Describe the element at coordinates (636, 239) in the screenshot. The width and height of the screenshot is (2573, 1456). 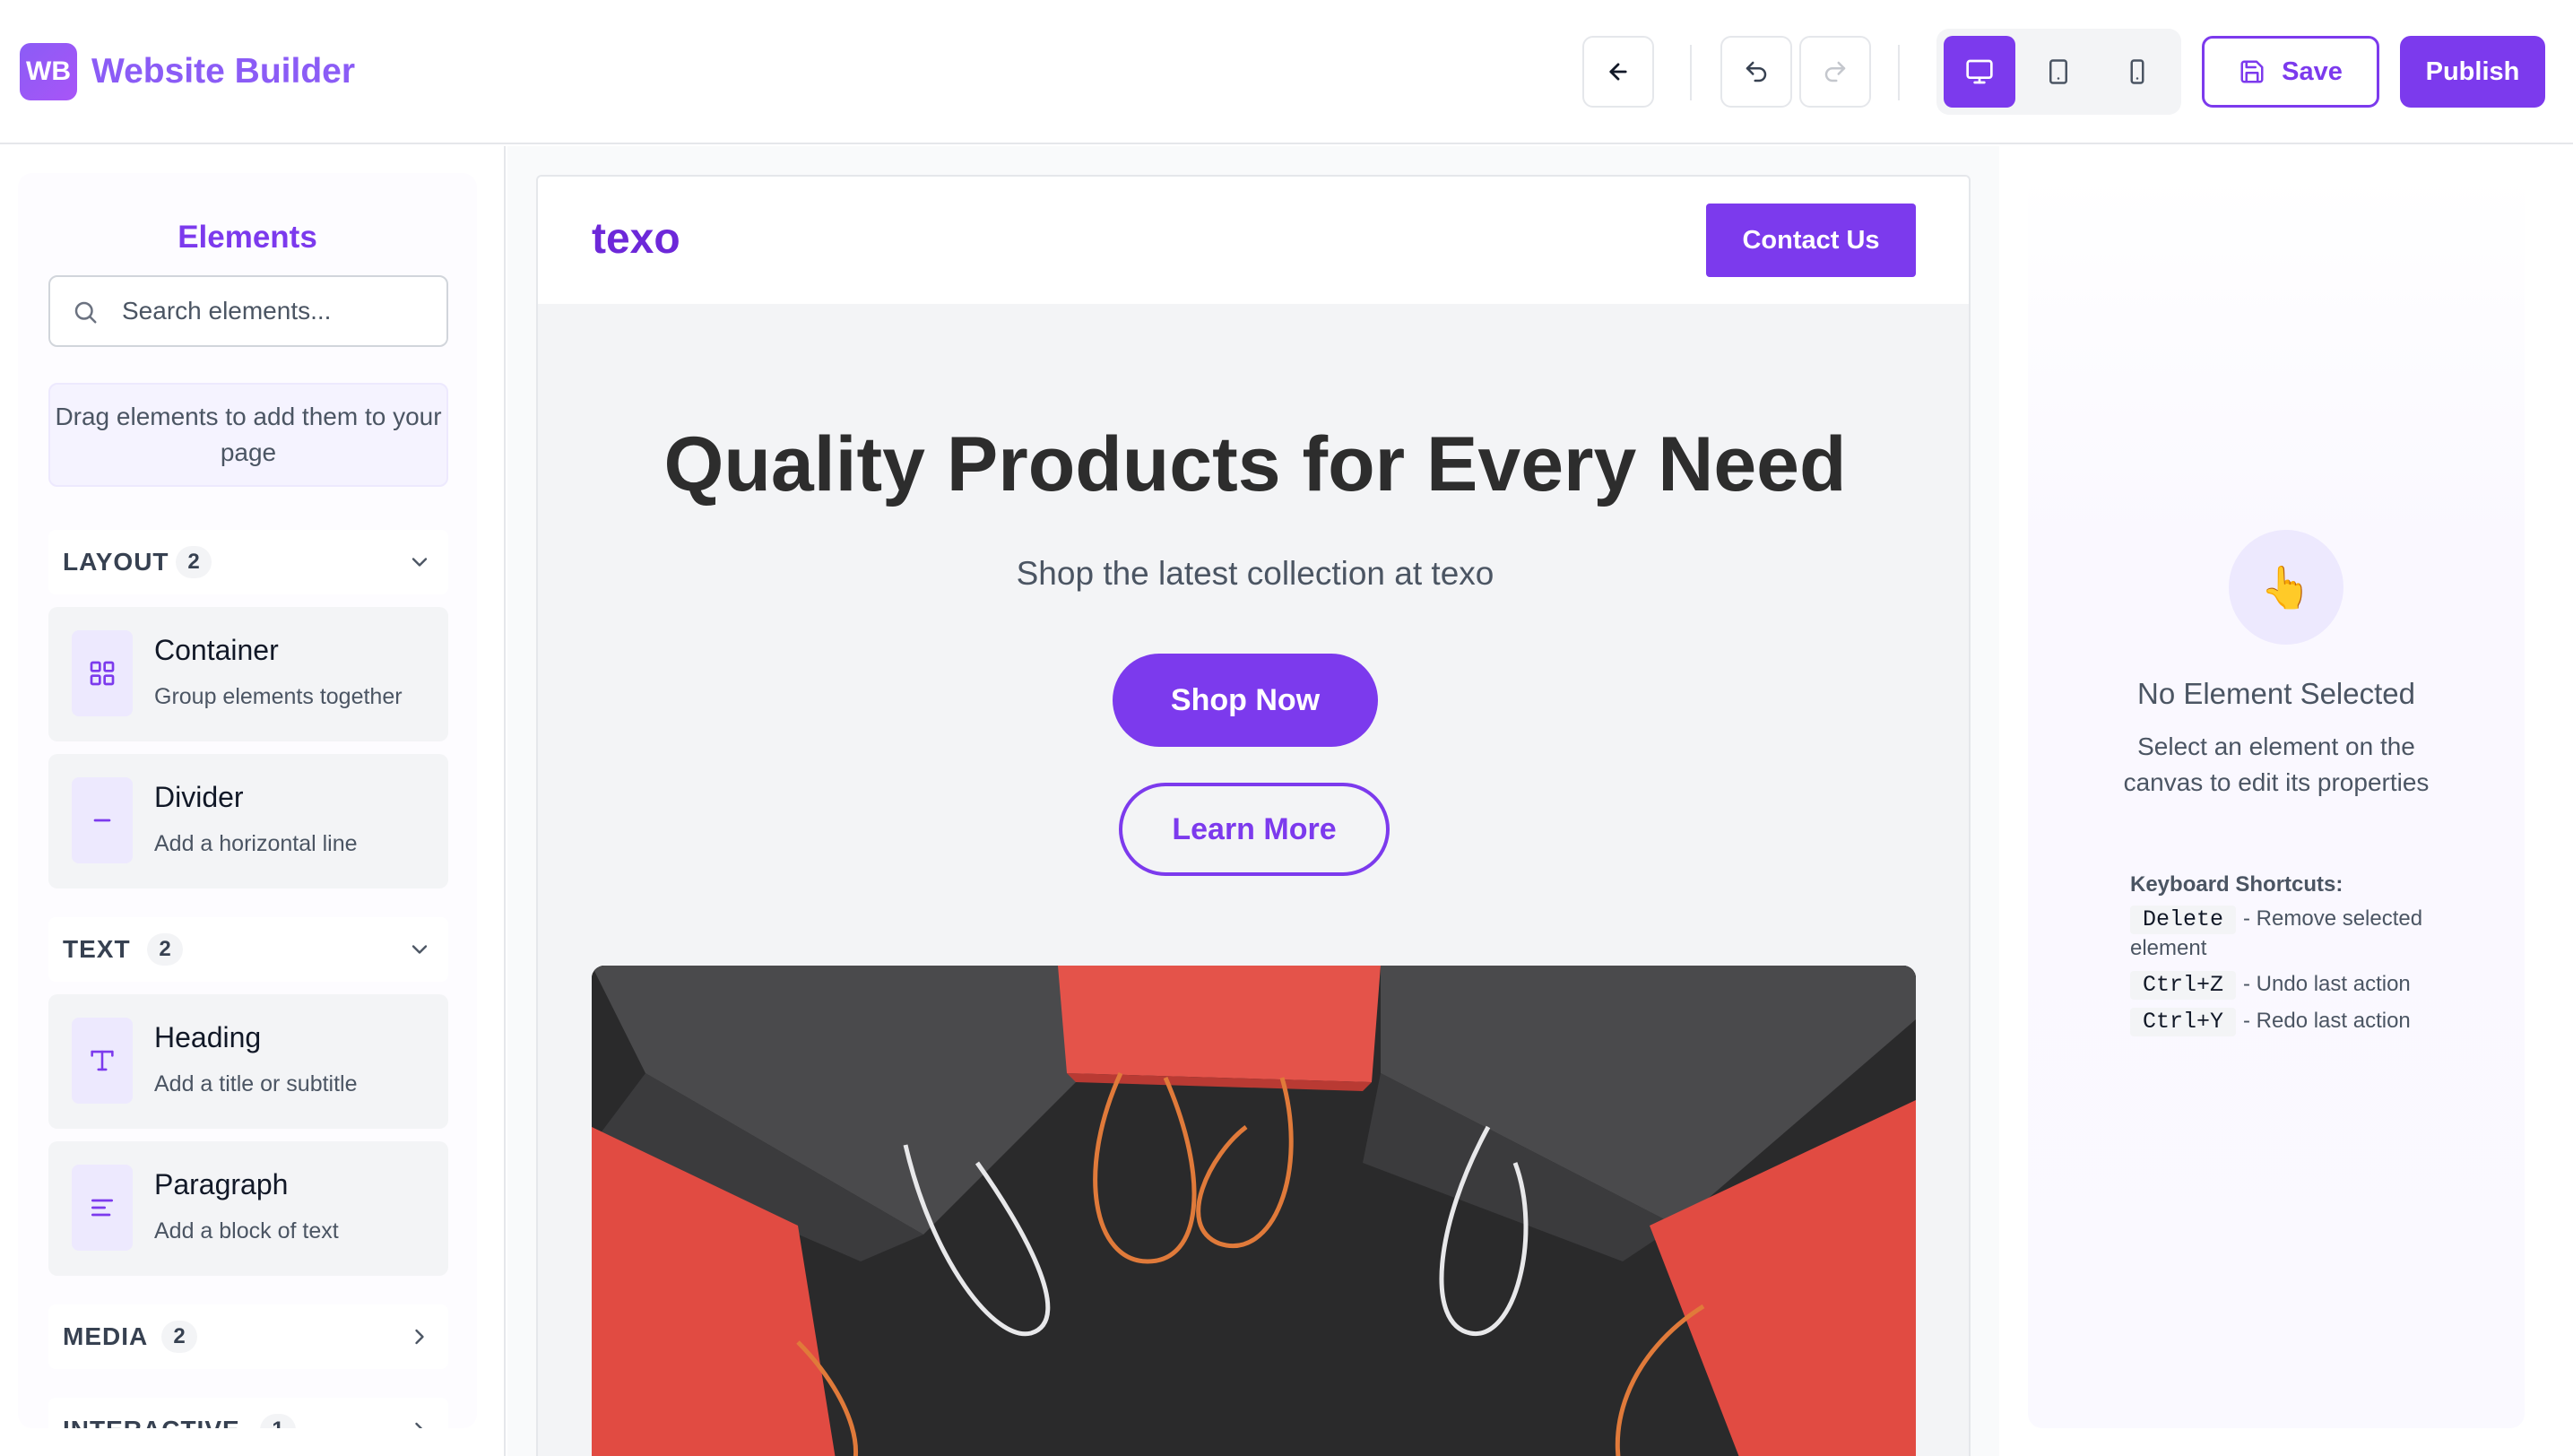
I see `site-brand: texo` at that location.